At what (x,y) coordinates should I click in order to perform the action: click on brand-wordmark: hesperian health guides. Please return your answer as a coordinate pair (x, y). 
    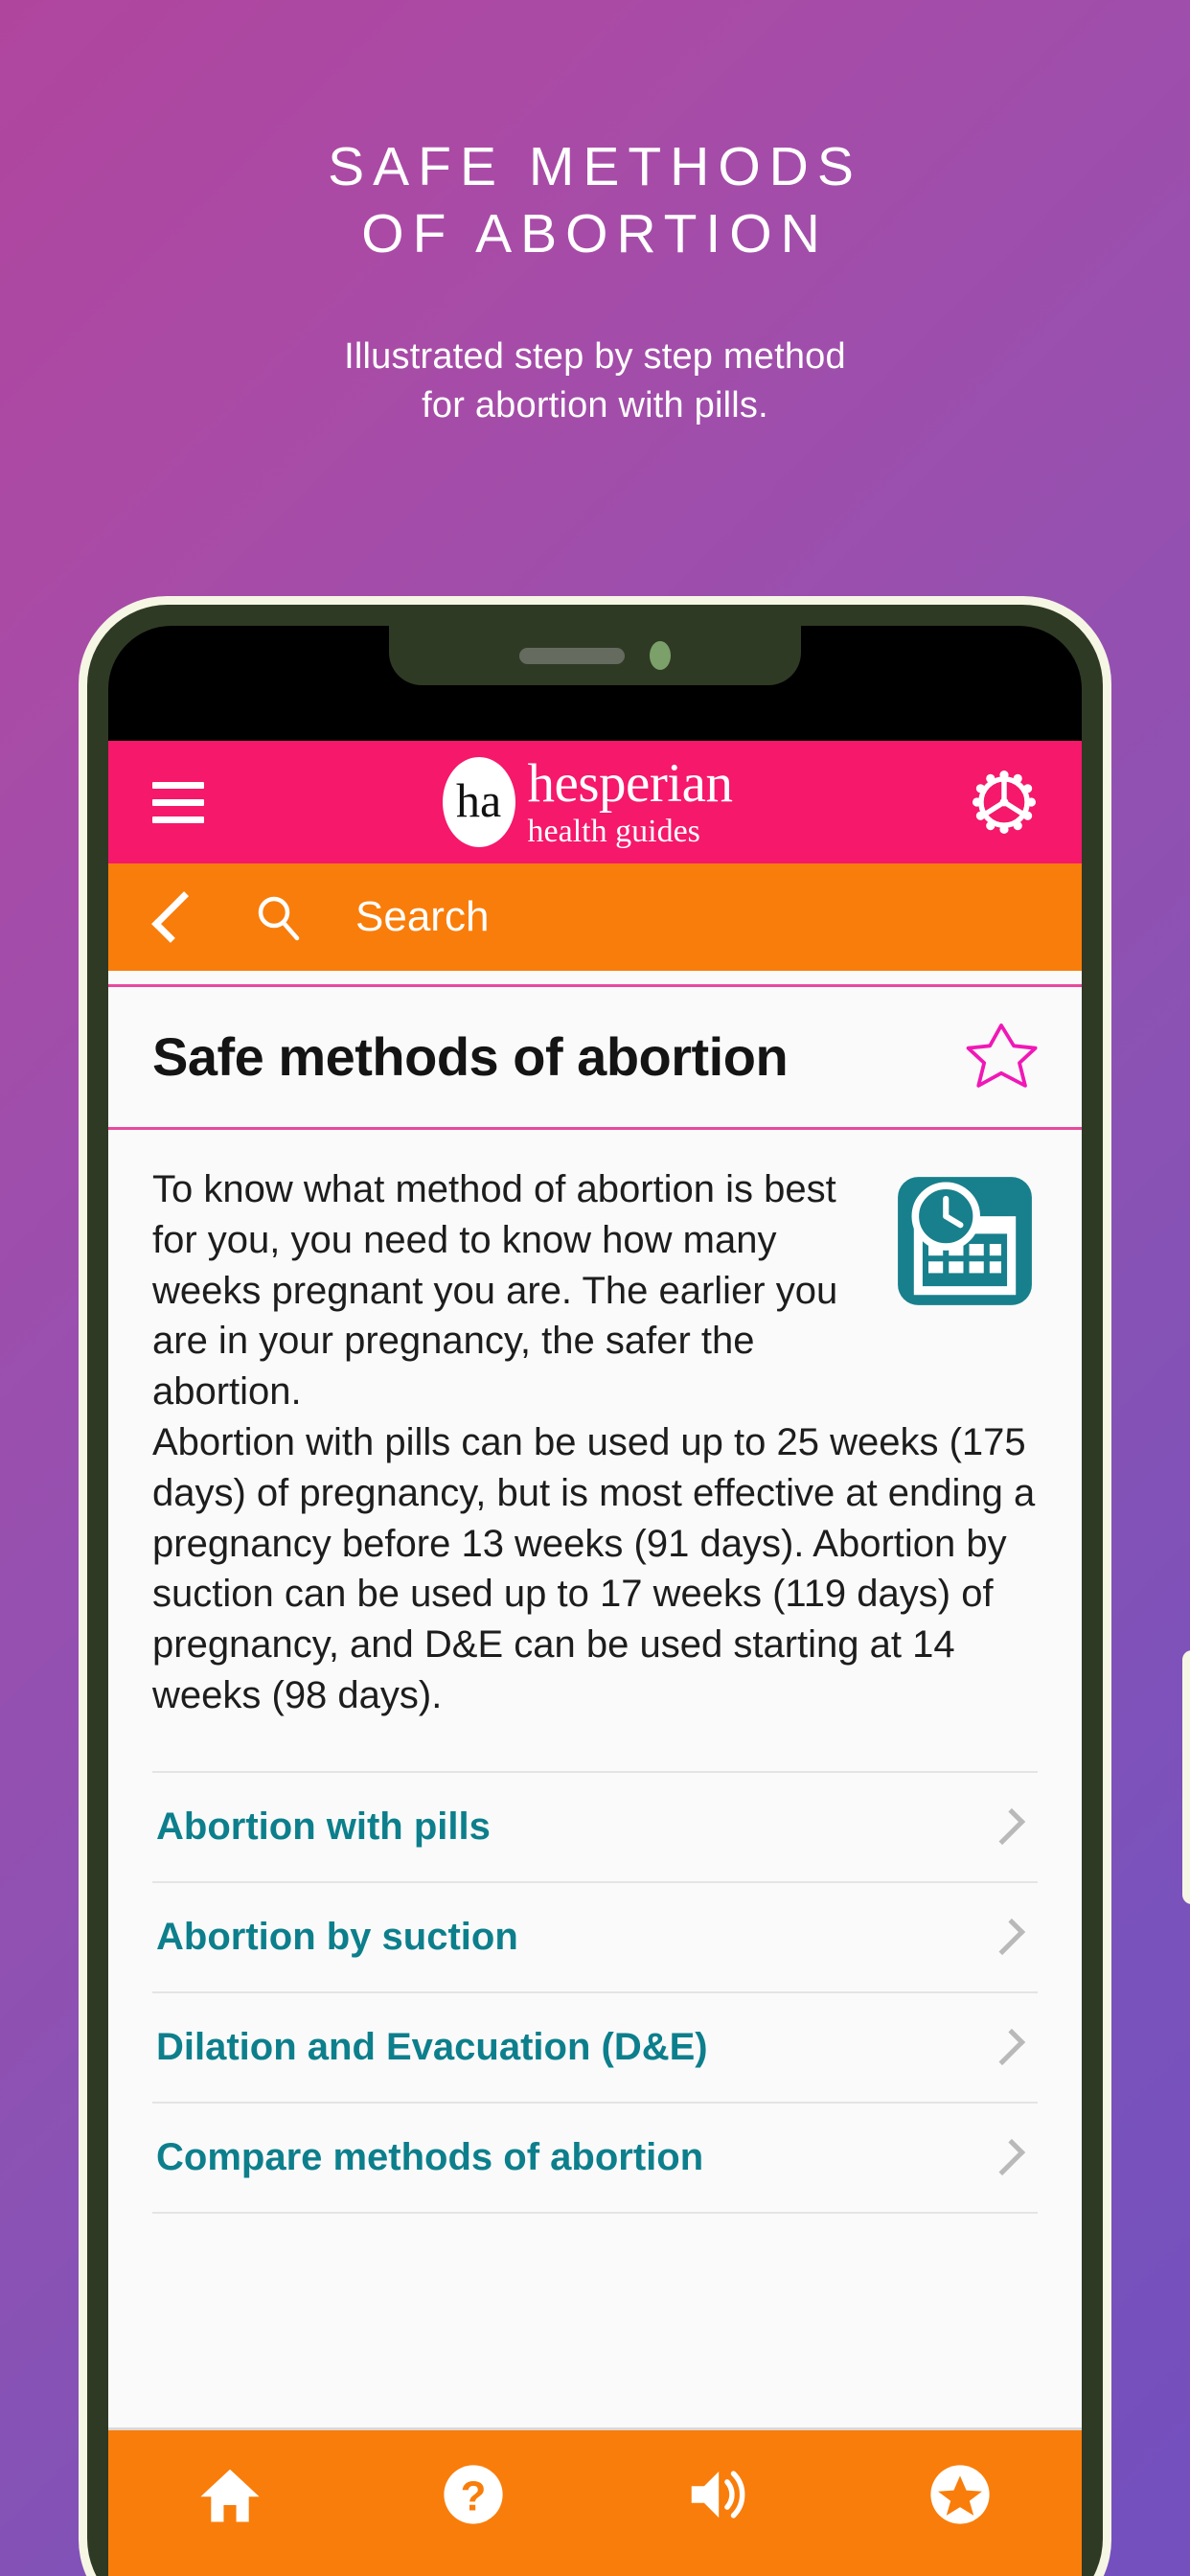
    Looking at the image, I should click on (631, 802).